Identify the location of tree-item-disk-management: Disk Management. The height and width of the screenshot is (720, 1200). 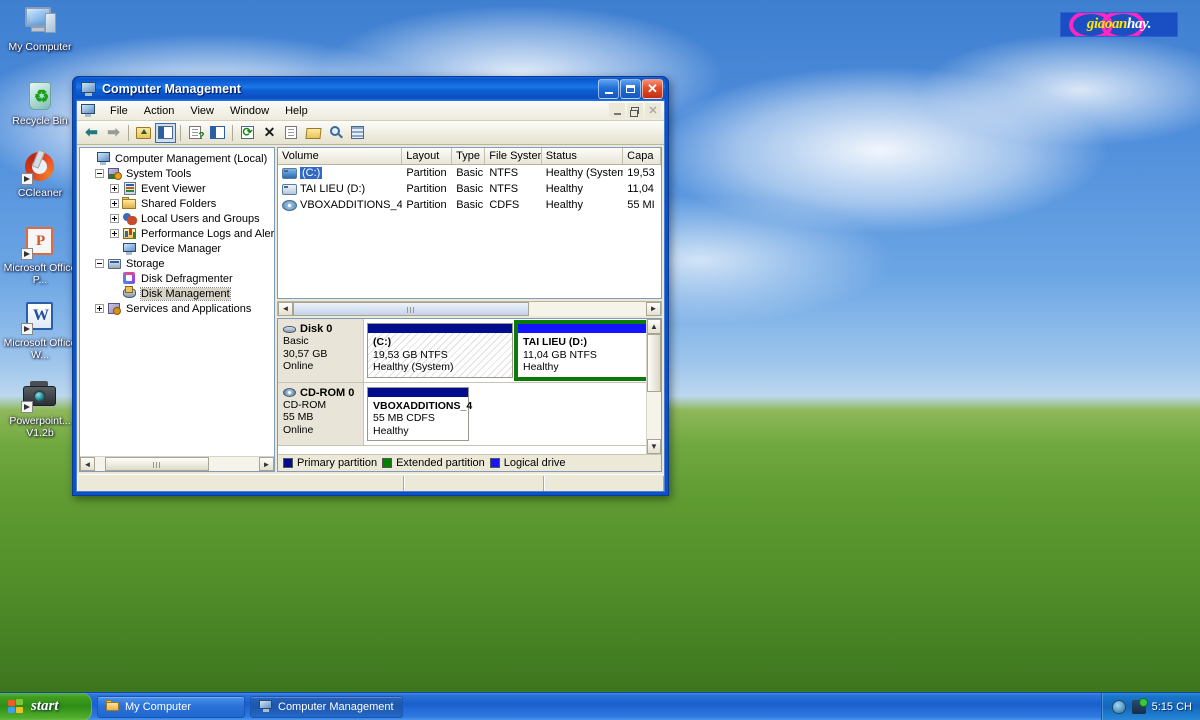
(178, 293).